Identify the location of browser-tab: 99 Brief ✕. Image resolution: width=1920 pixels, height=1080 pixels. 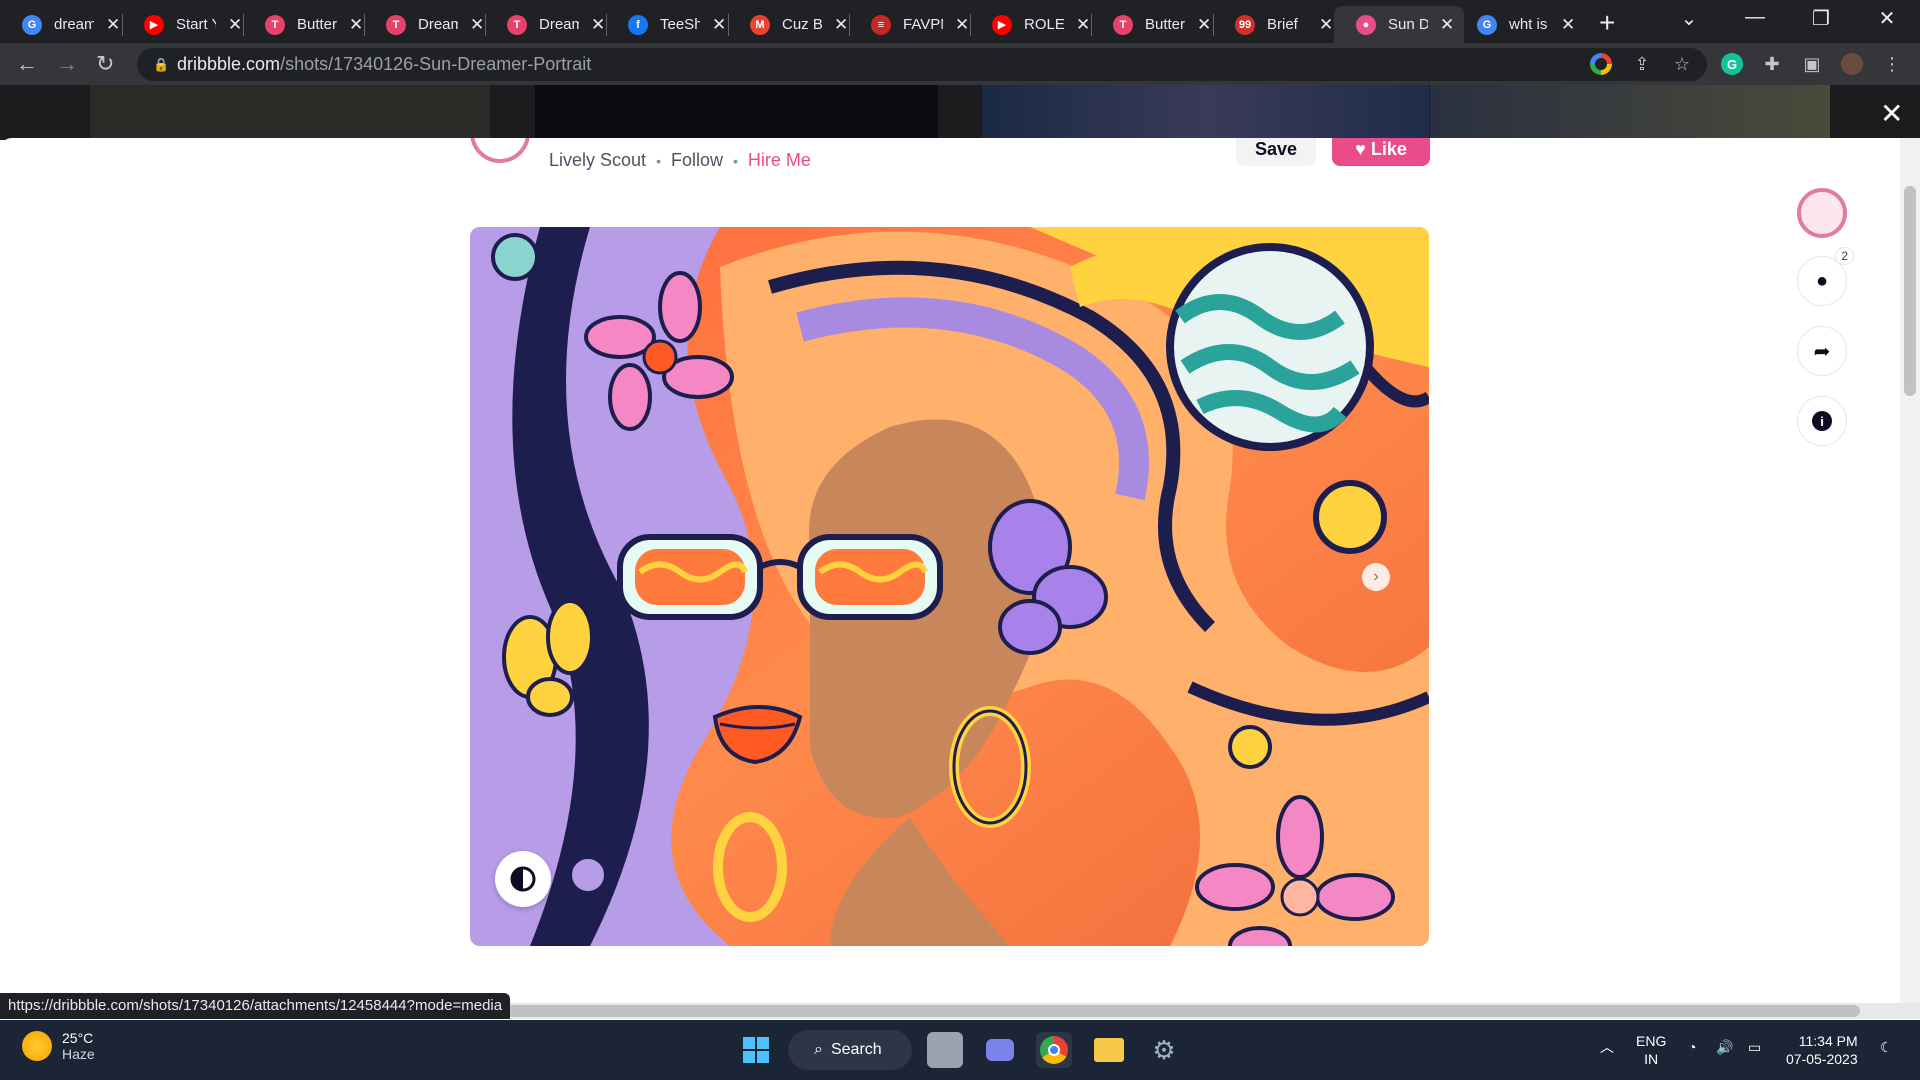
(1278, 24).